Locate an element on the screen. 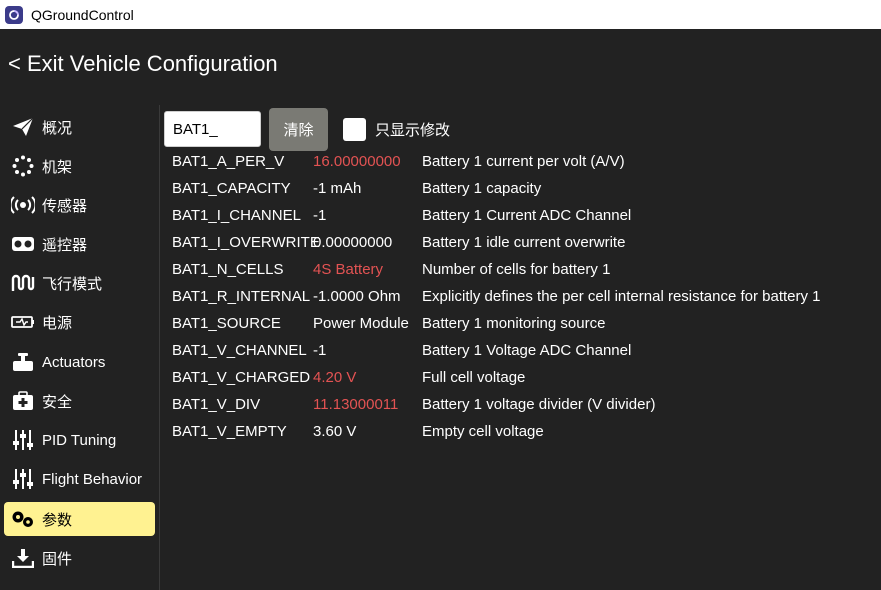  qgc-app-icon is located at coordinates (14, 14).